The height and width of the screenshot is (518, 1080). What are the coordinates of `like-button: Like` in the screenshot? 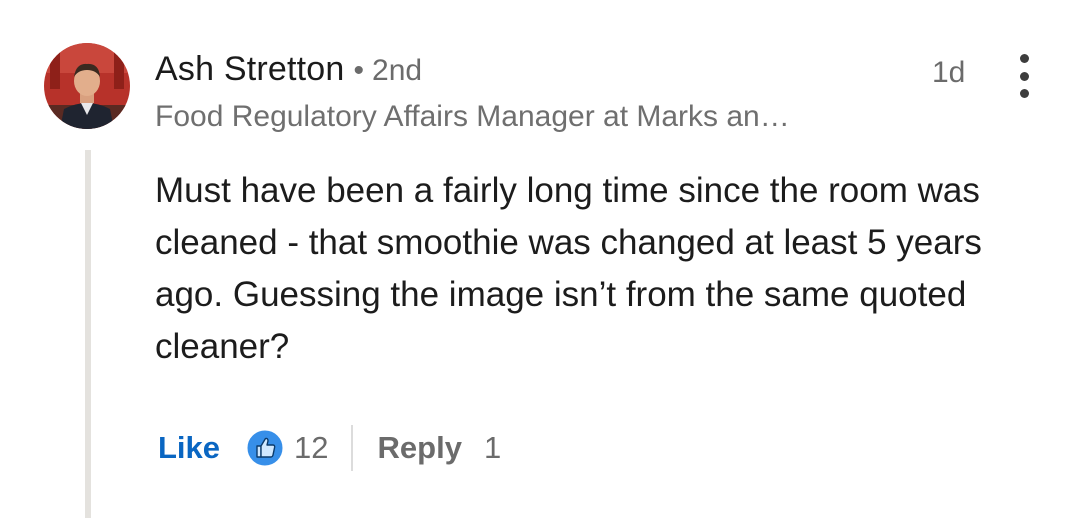 It's located at (189, 448).